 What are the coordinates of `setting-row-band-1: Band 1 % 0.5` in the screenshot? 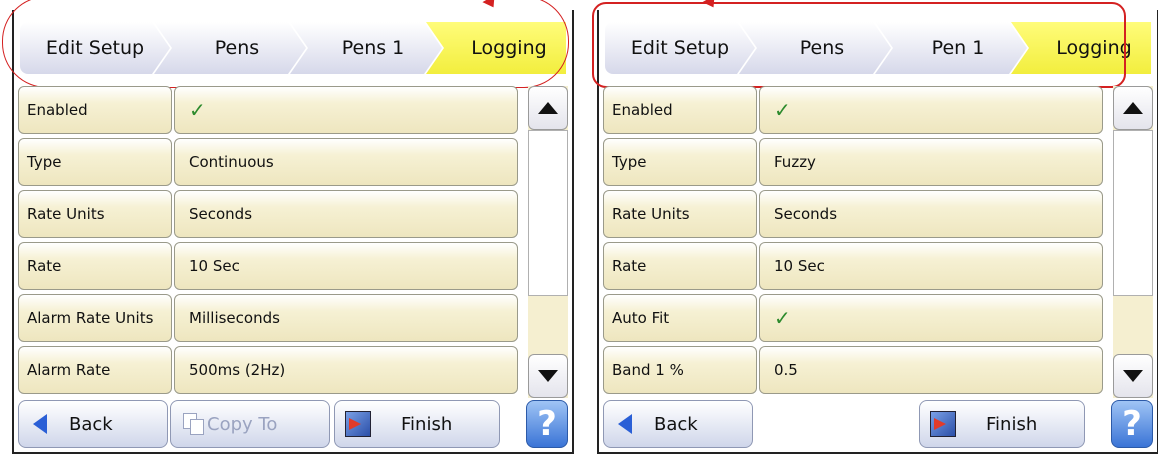 It's located at (853, 370).